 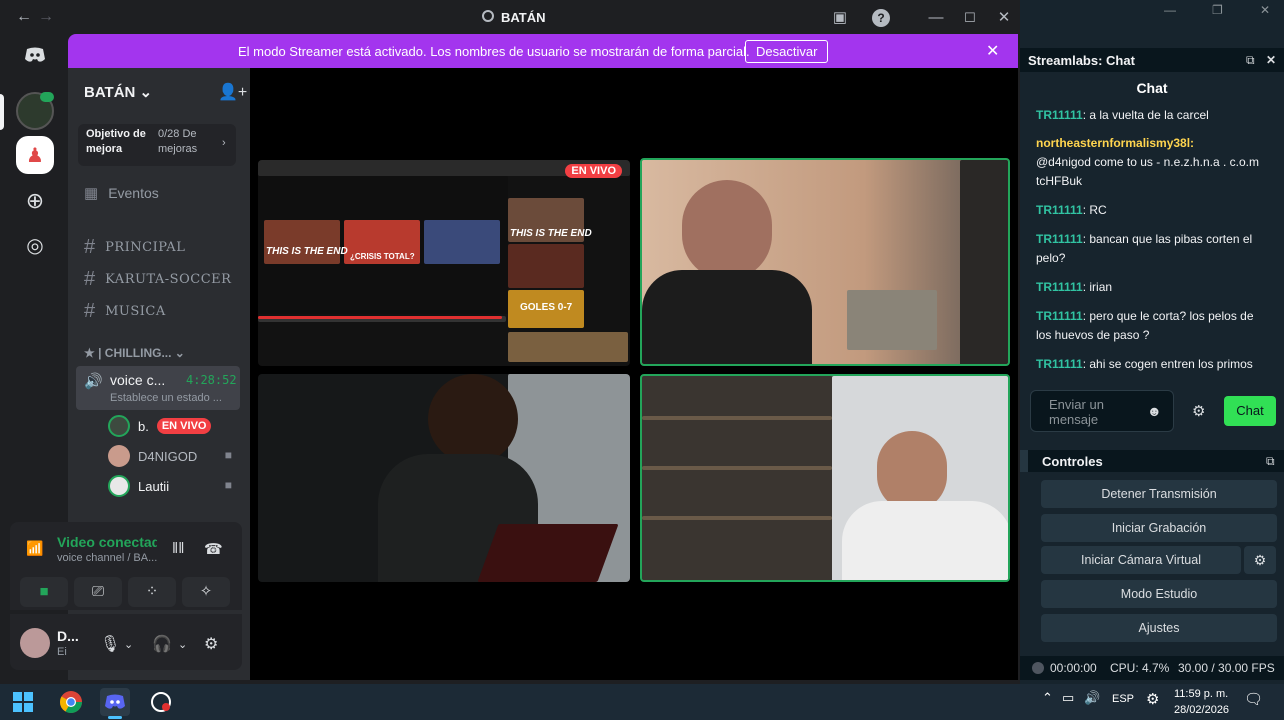 I want to click on settings-tray-icon: ⚙, so click(x=1152, y=699).